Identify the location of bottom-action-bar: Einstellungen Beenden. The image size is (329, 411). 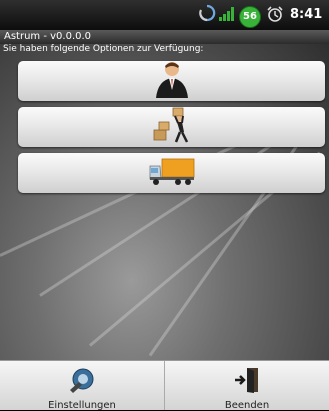
(164, 385).